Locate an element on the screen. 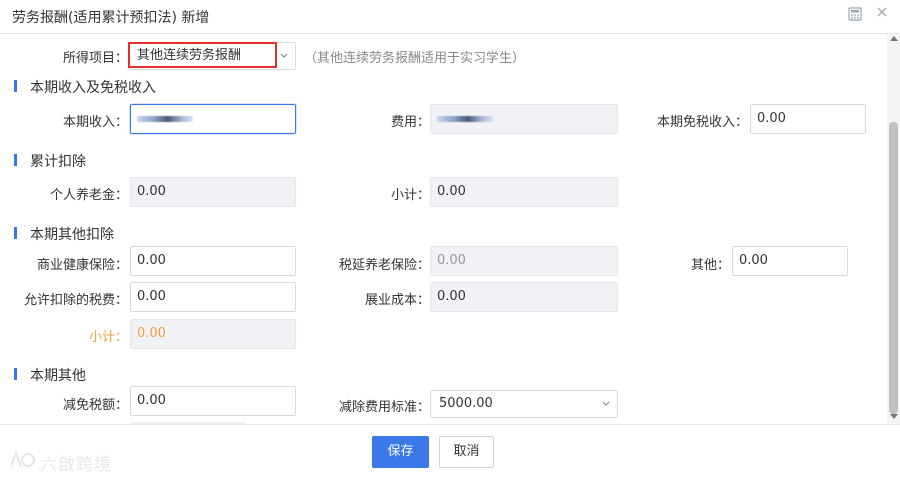 The width and height of the screenshot is (900, 477). expense-label: 费用： is located at coordinates (410, 122).